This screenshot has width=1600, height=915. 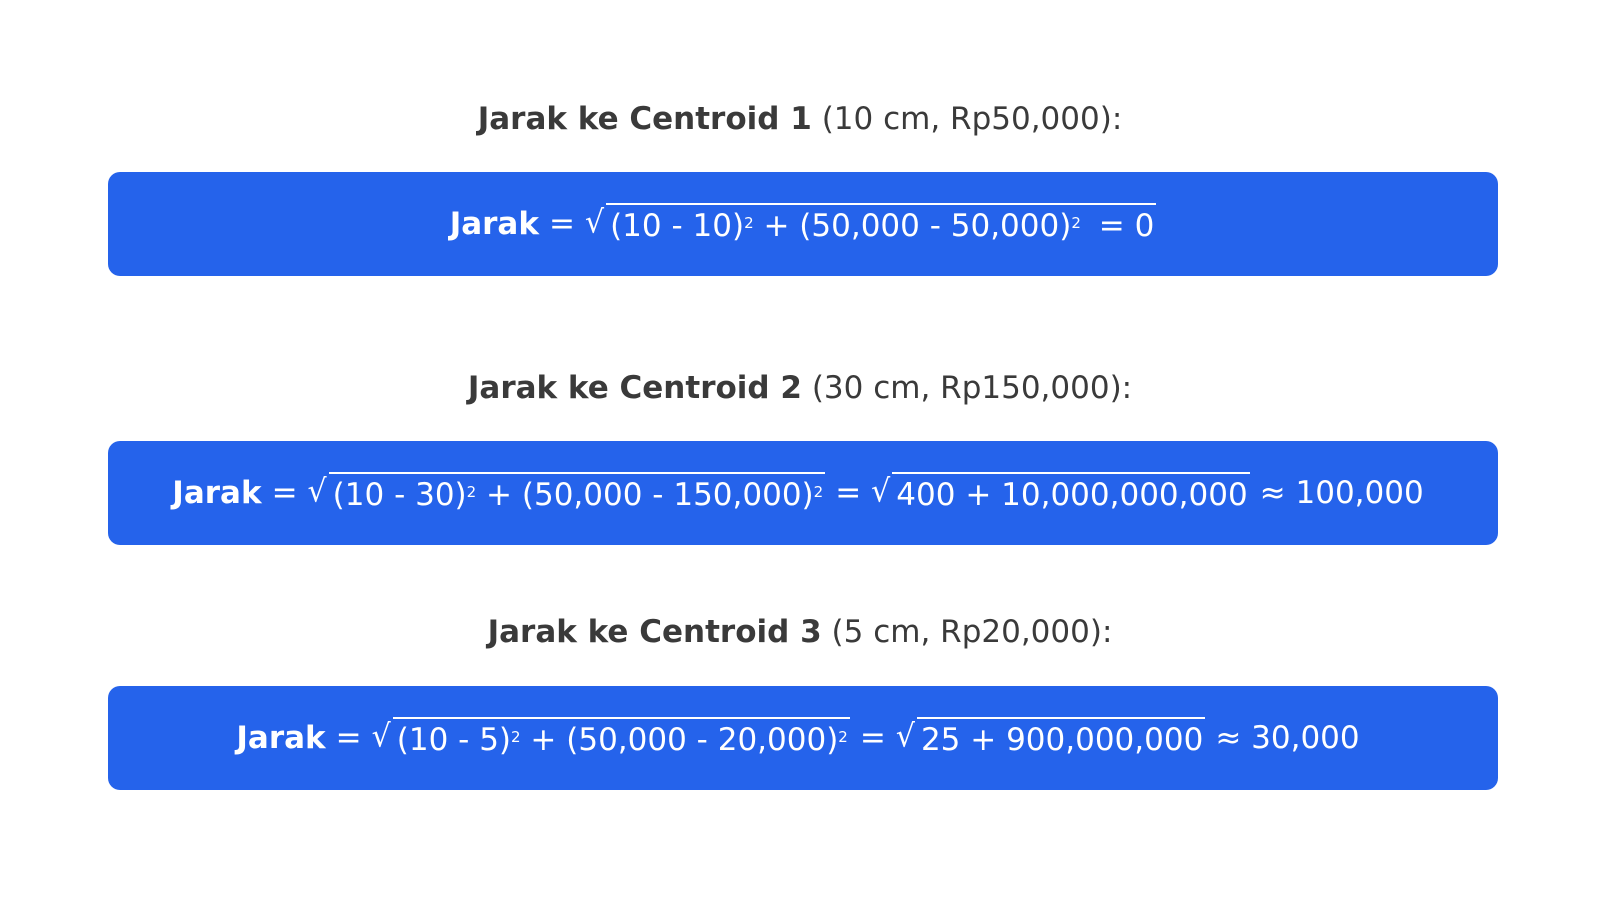 I want to click on term-b: (50,000 - 20,000), so click(x=702, y=740).